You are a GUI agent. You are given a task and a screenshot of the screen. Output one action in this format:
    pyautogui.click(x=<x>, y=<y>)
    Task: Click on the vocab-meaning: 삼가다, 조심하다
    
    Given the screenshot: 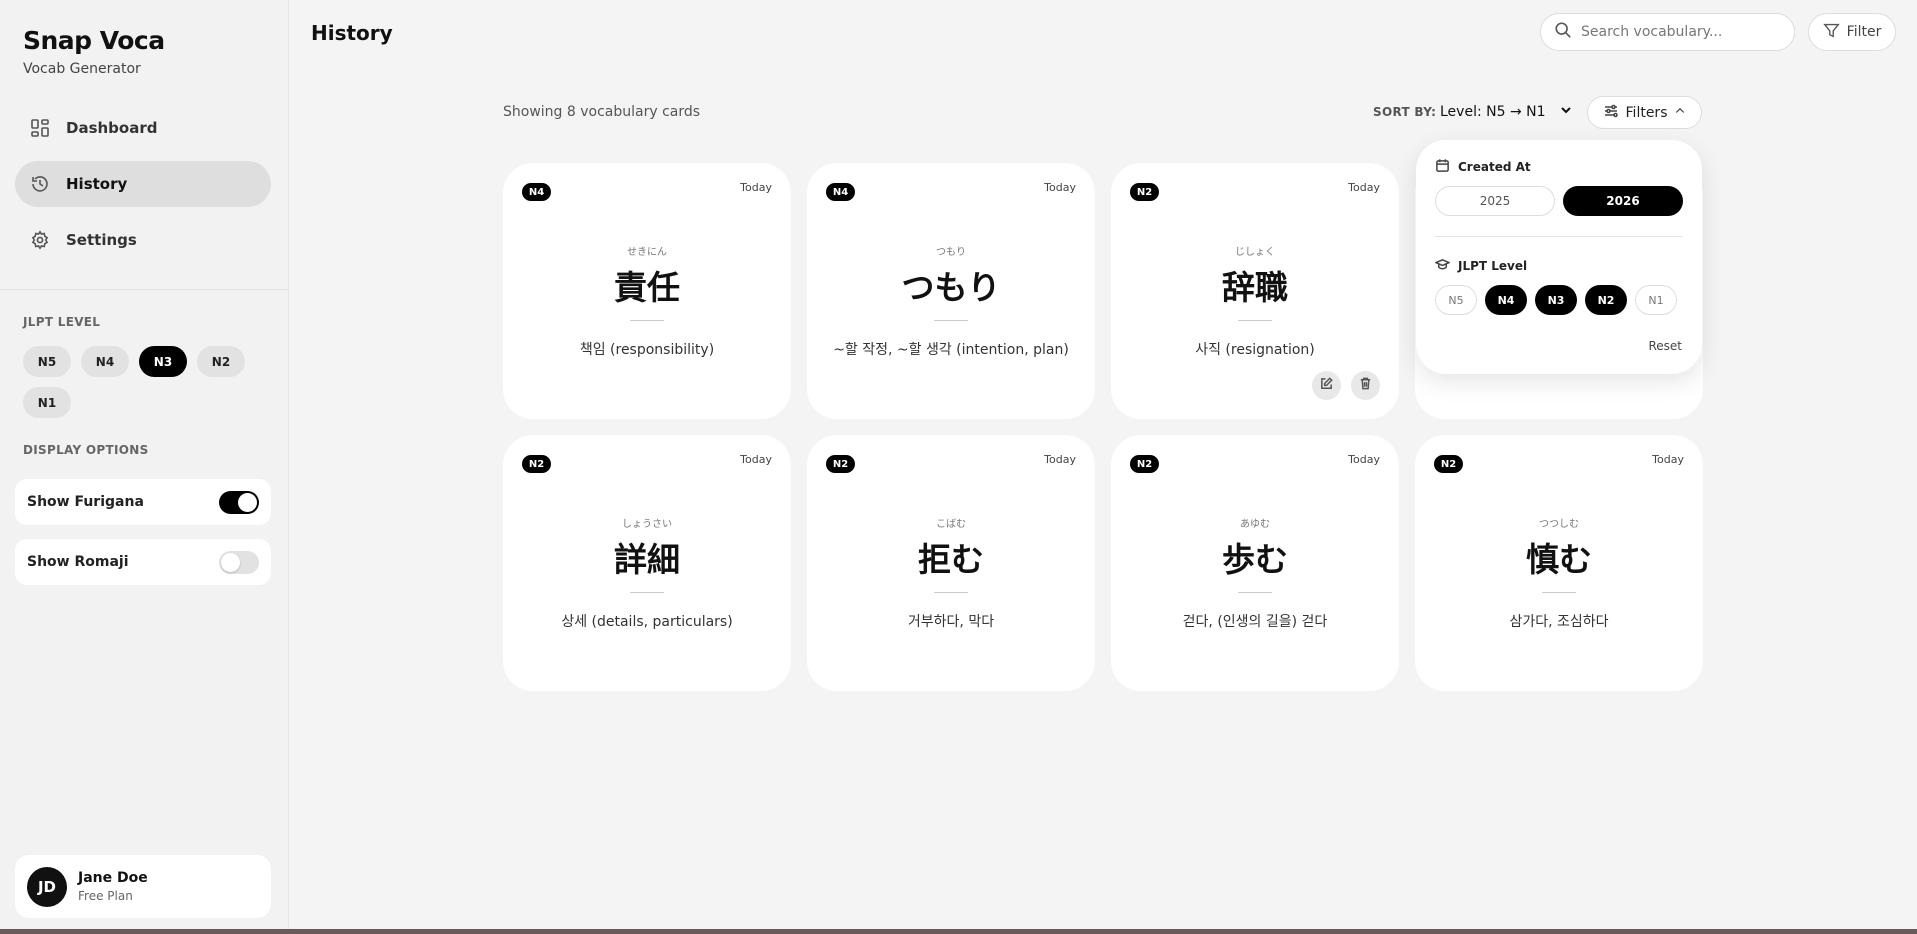 What is the action you would take?
    pyautogui.click(x=1559, y=622)
    